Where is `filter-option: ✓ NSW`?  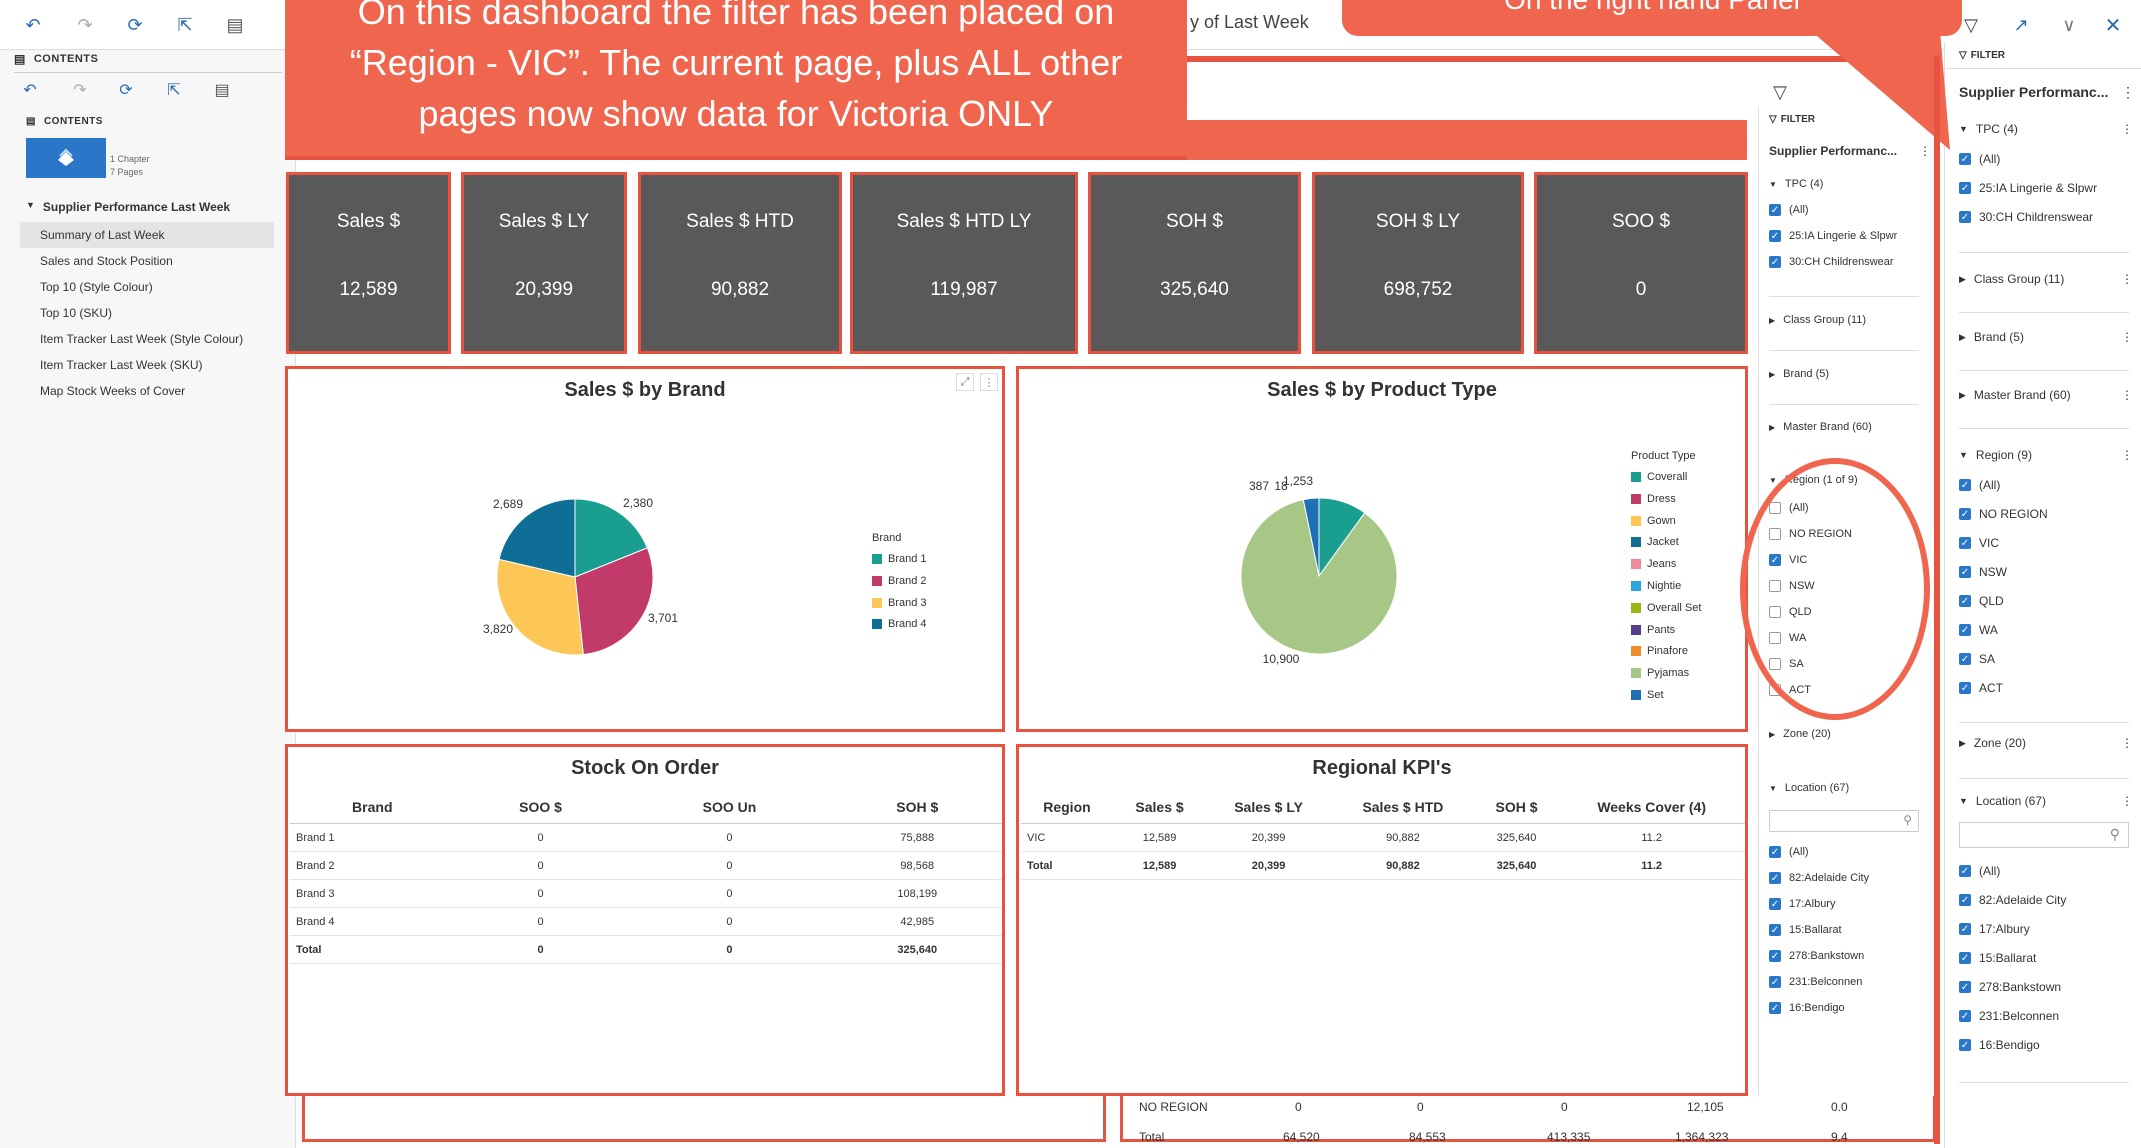
filter-option: ✓ NSW is located at coordinates (1983, 572).